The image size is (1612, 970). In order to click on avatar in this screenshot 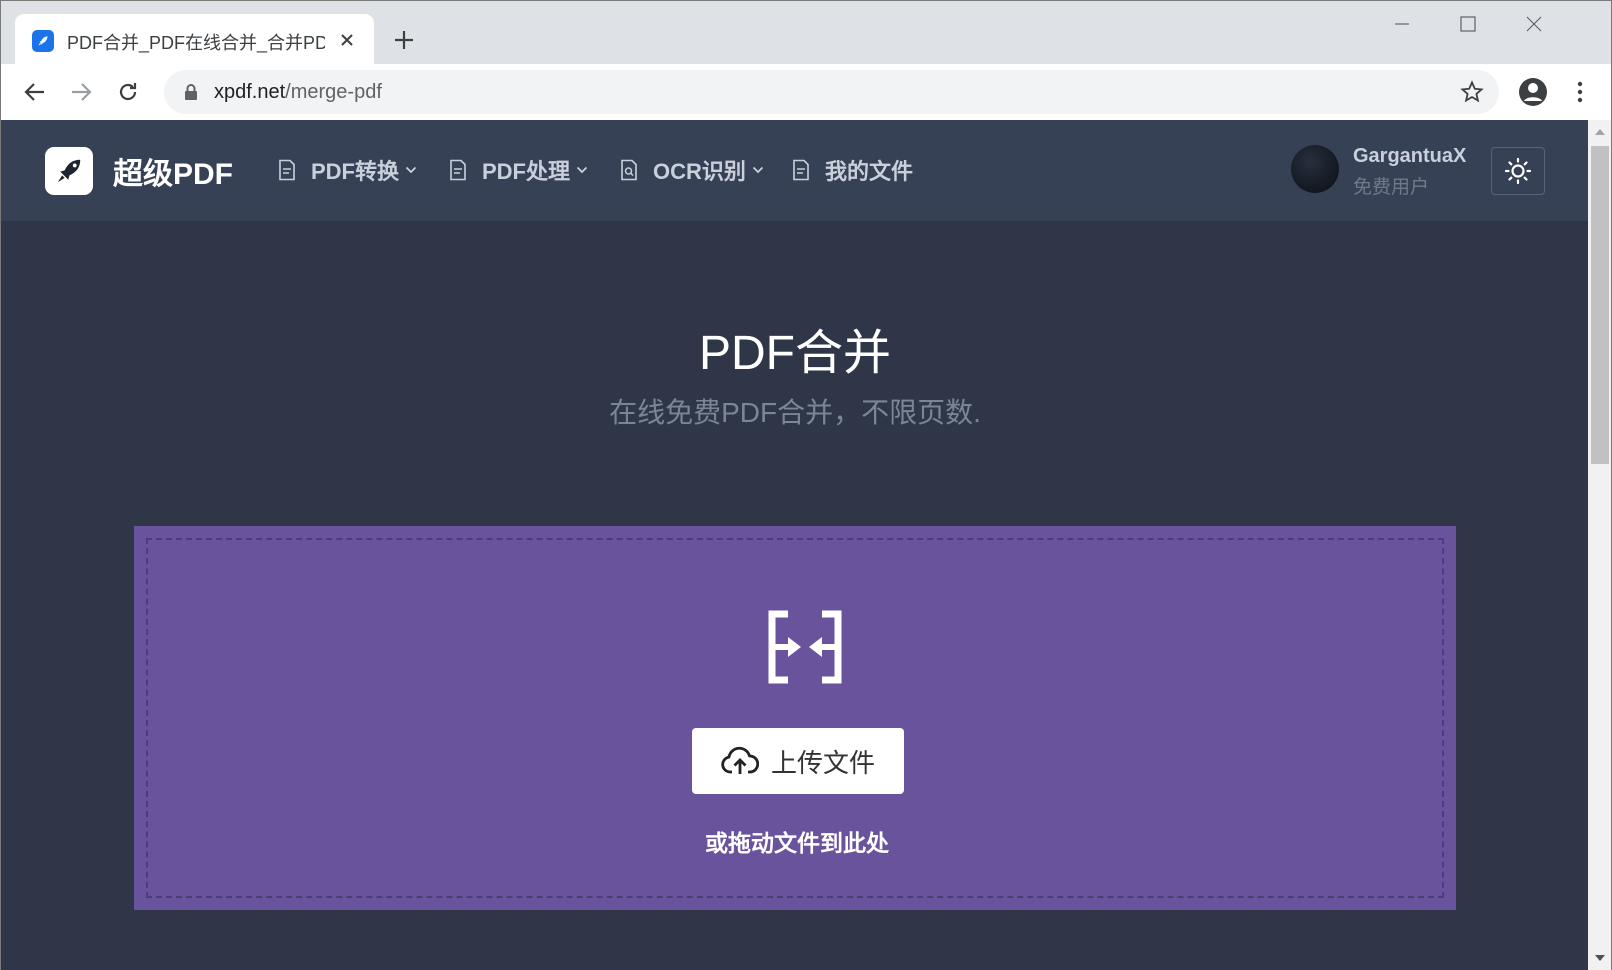, I will do `click(1315, 169)`.